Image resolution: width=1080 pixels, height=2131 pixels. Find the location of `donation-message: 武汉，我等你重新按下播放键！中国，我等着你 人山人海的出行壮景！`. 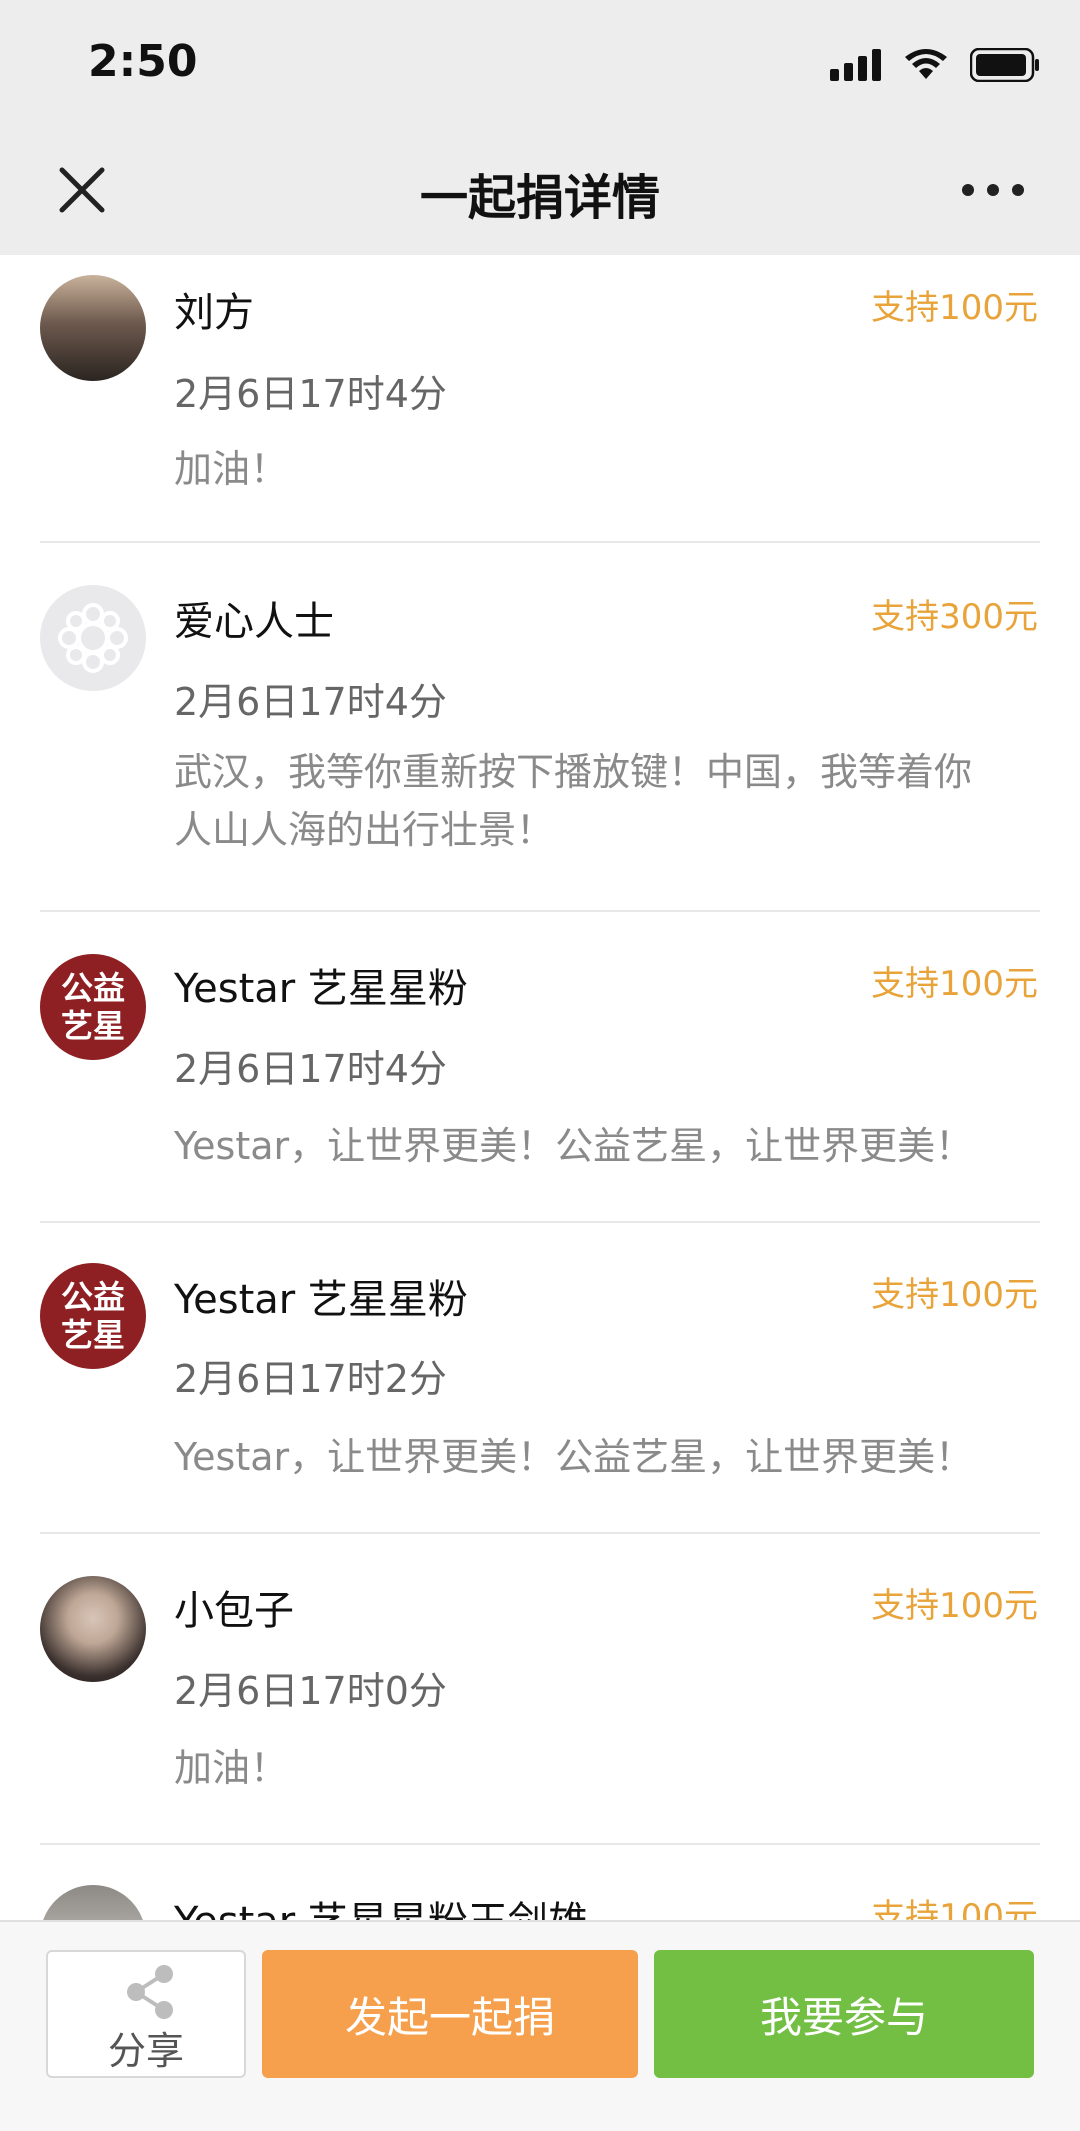

donation-message: 武汉，我等你重新按下播放键！中国，我等着你 人山人海的出行壮景！ is located at coordinates (604, 801).